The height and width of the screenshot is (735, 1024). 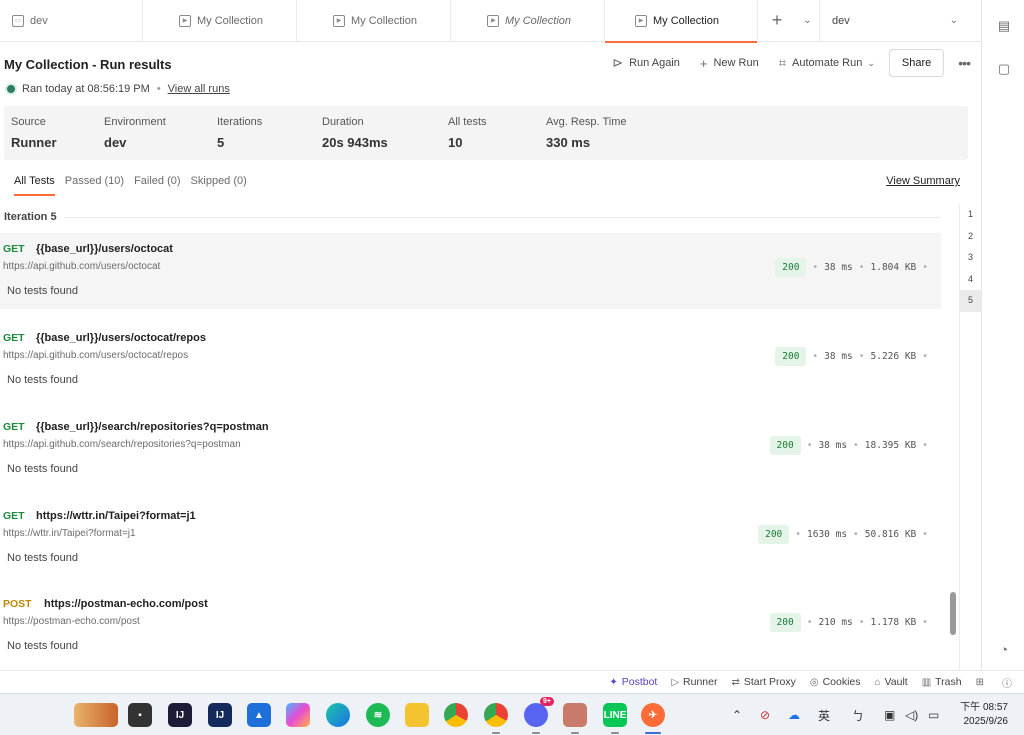 I want to click on display-icon: ▣, so click(x=889, y=714).